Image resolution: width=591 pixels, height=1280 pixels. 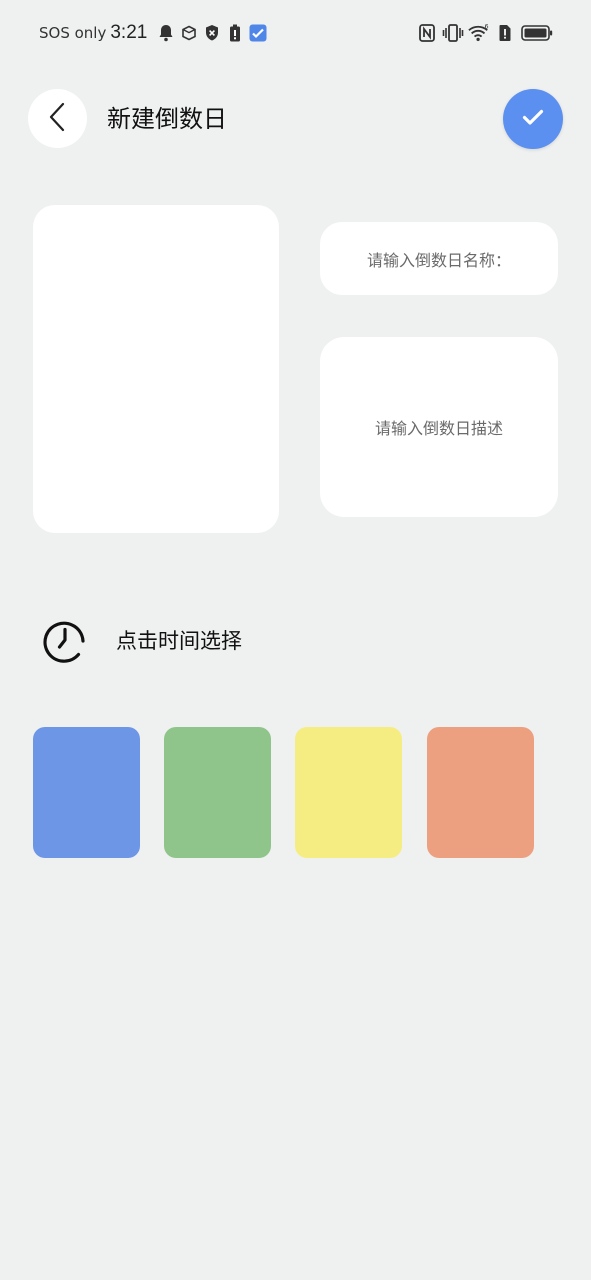 I want to click on battery-icon, so click(x=537, y=33).